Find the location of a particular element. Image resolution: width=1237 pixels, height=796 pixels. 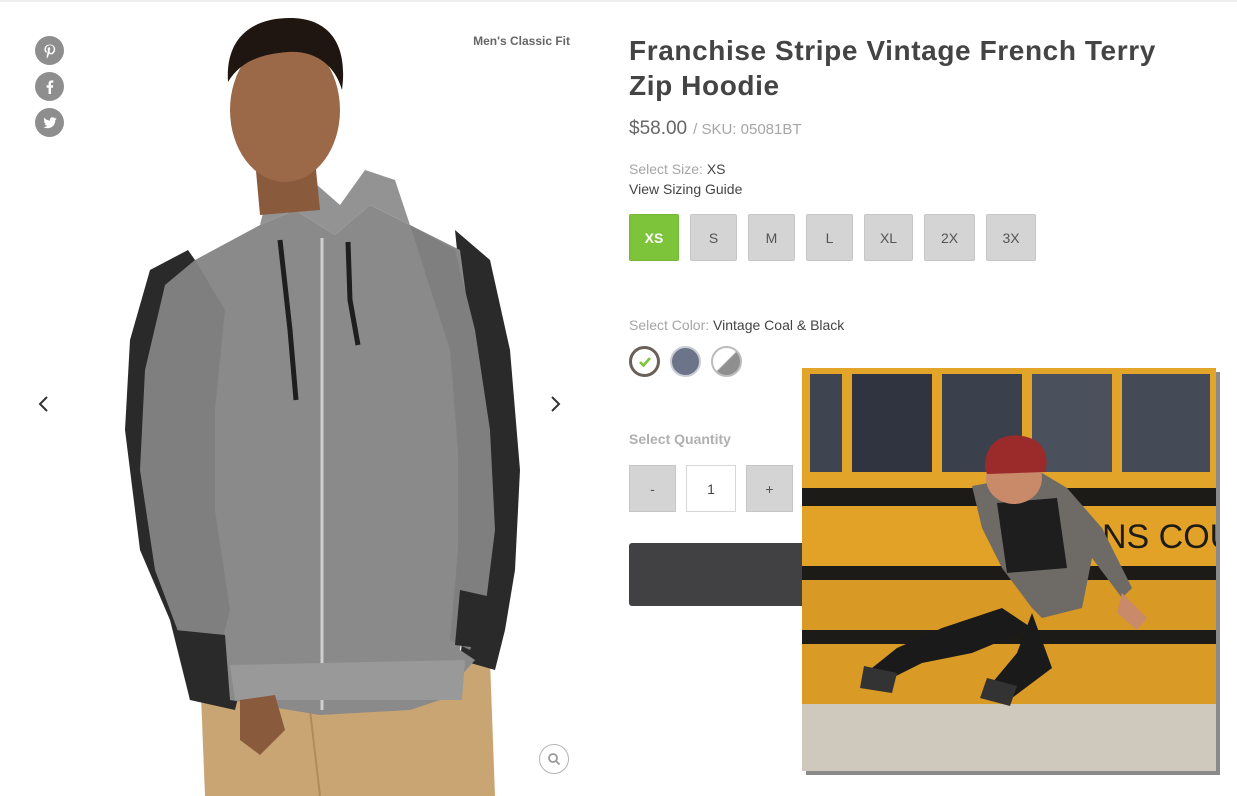

view-sizing-guide-link: View Sizing Guide is located at coordinates (685, 189).